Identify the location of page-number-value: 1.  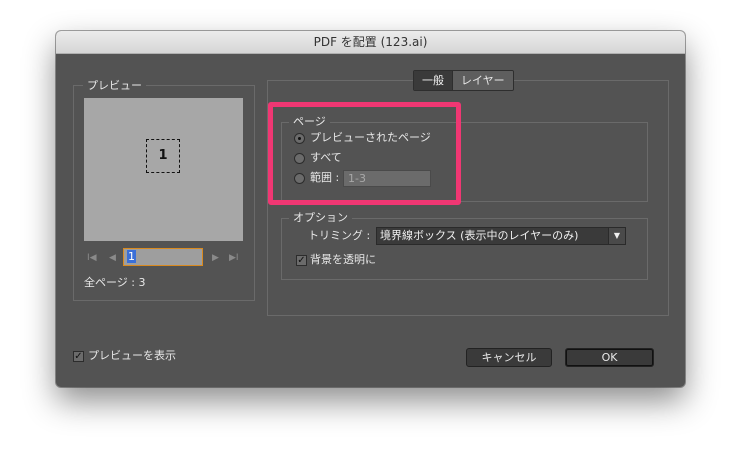
(131, 256).